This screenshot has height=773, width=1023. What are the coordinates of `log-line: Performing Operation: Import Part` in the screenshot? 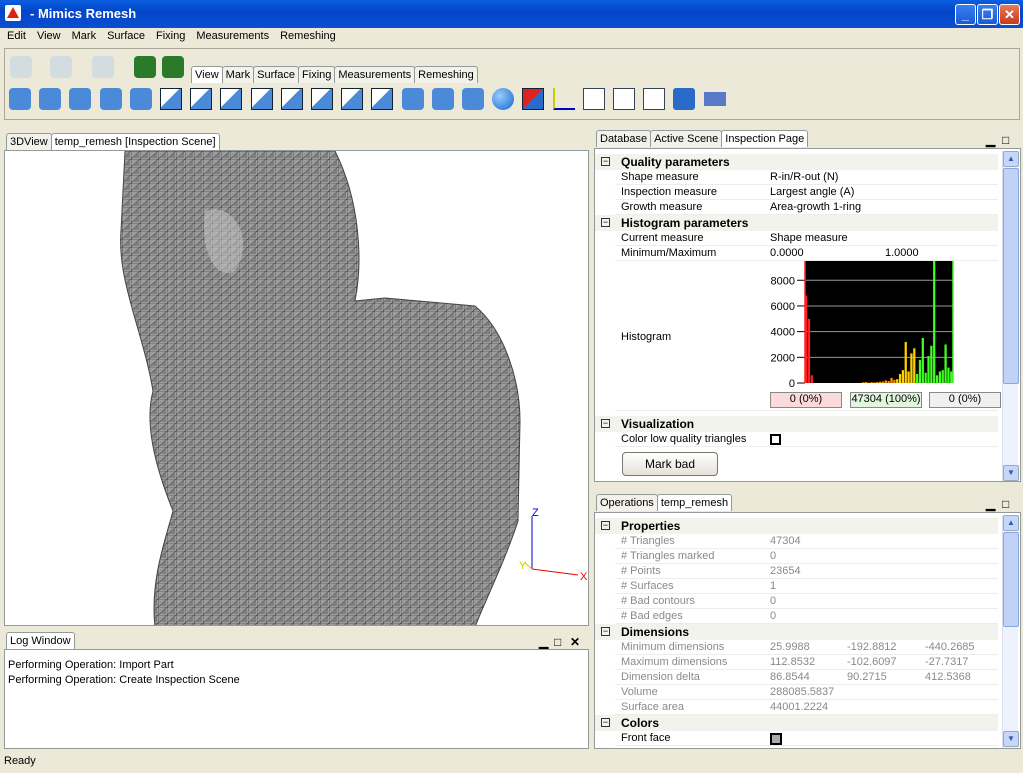 It's located at (91, 665).